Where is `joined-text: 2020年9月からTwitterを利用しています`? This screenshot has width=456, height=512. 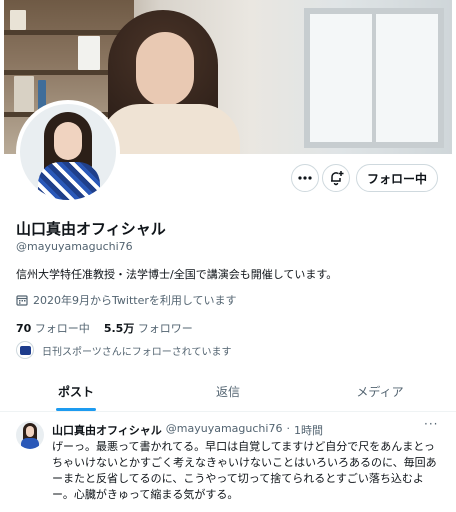
joined-text: 2020年9月からTwitterを利用しています is located at coordinates (135, 300).